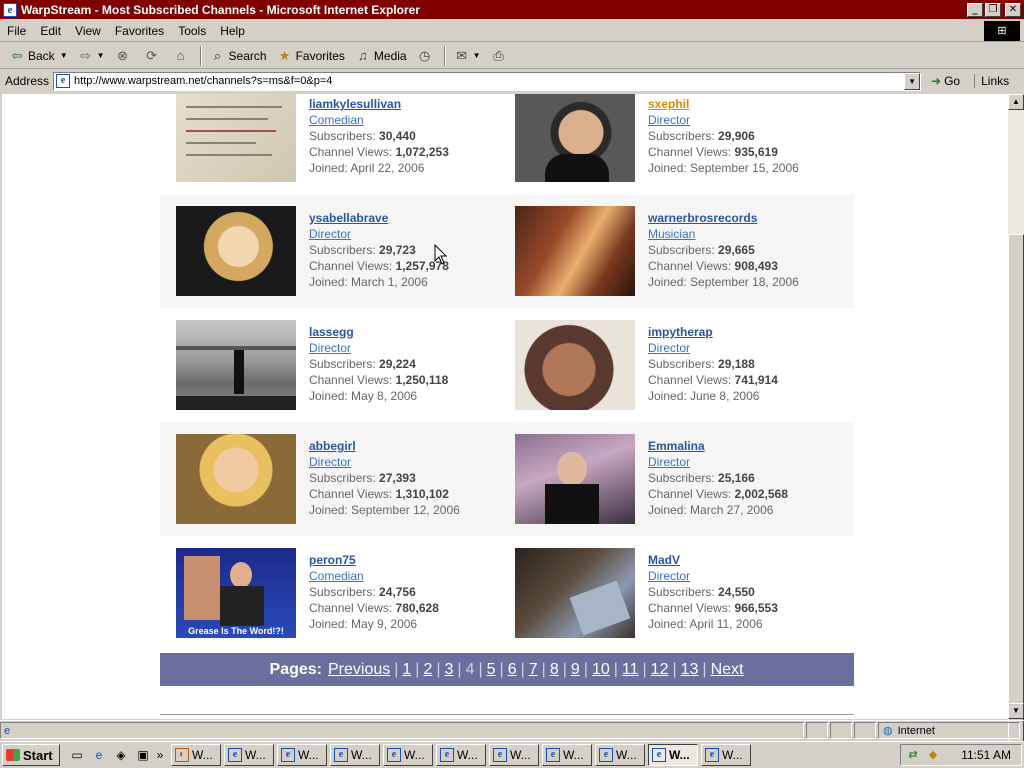 The image size is (1024, 768). What do you see at coordinates (378, 332) in the screenshot?
I see `channel-name-link: lassegg` at bounding box center [378, 332].